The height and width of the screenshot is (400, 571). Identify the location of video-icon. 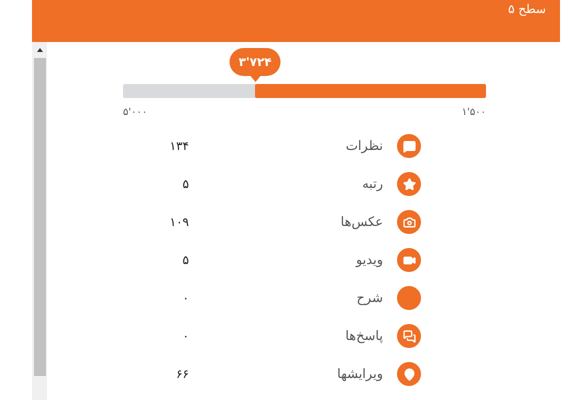
(409, 260).